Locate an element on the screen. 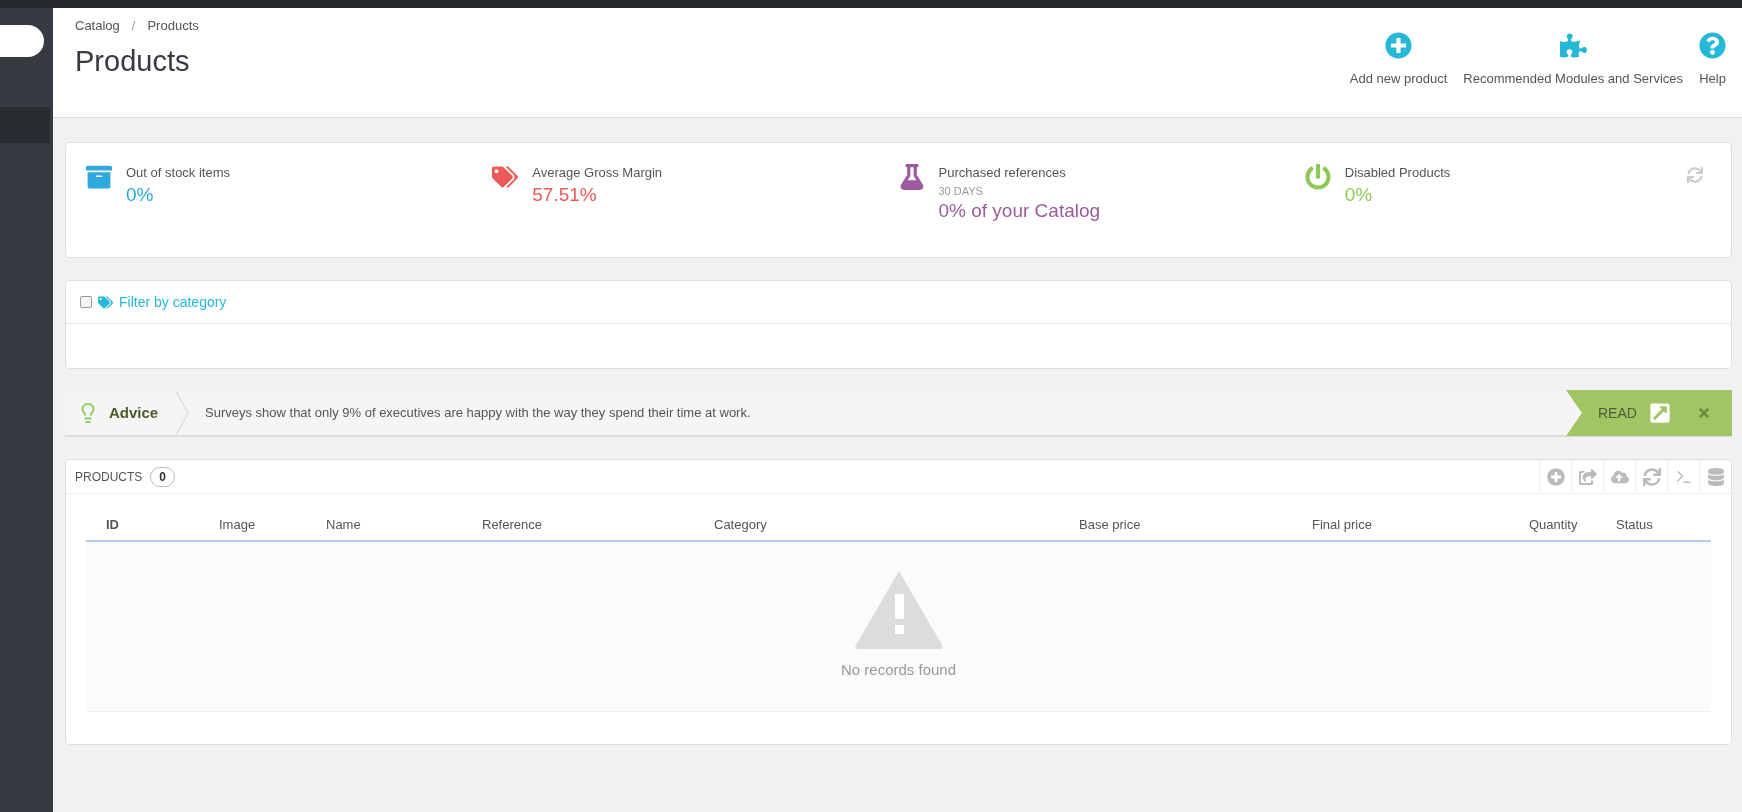 Image resolution: width=1742 pixels, height=812 pixels. external-link-icon is located at coordinates (1659, 413).